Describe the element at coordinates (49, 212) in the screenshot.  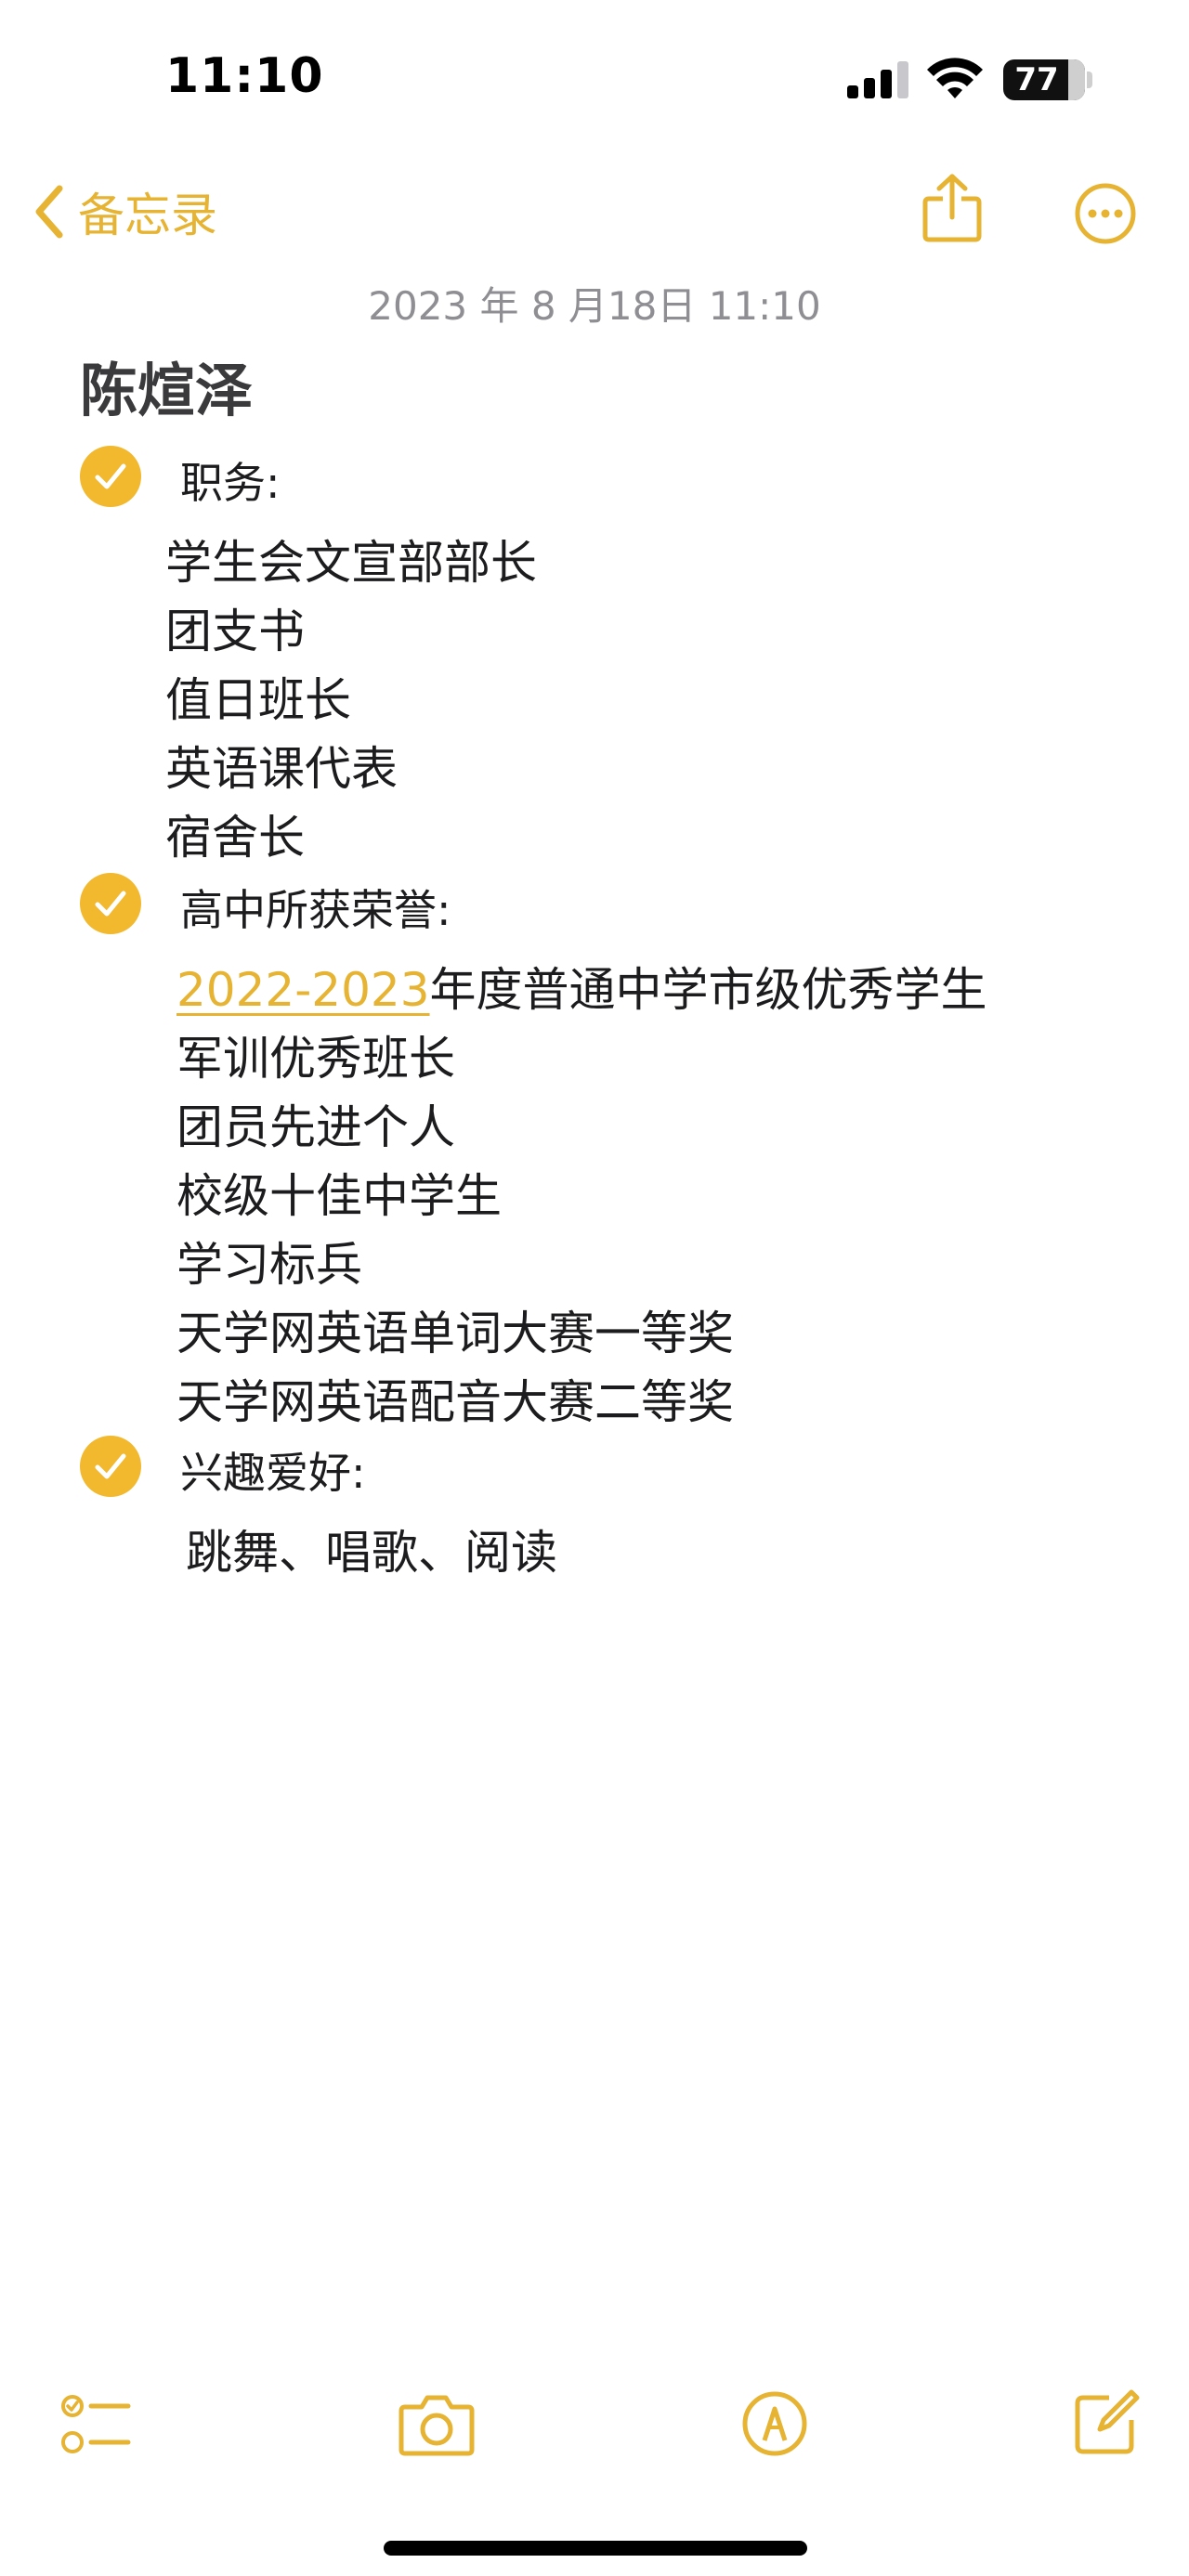
I see `chevron-left-icon` at that location.